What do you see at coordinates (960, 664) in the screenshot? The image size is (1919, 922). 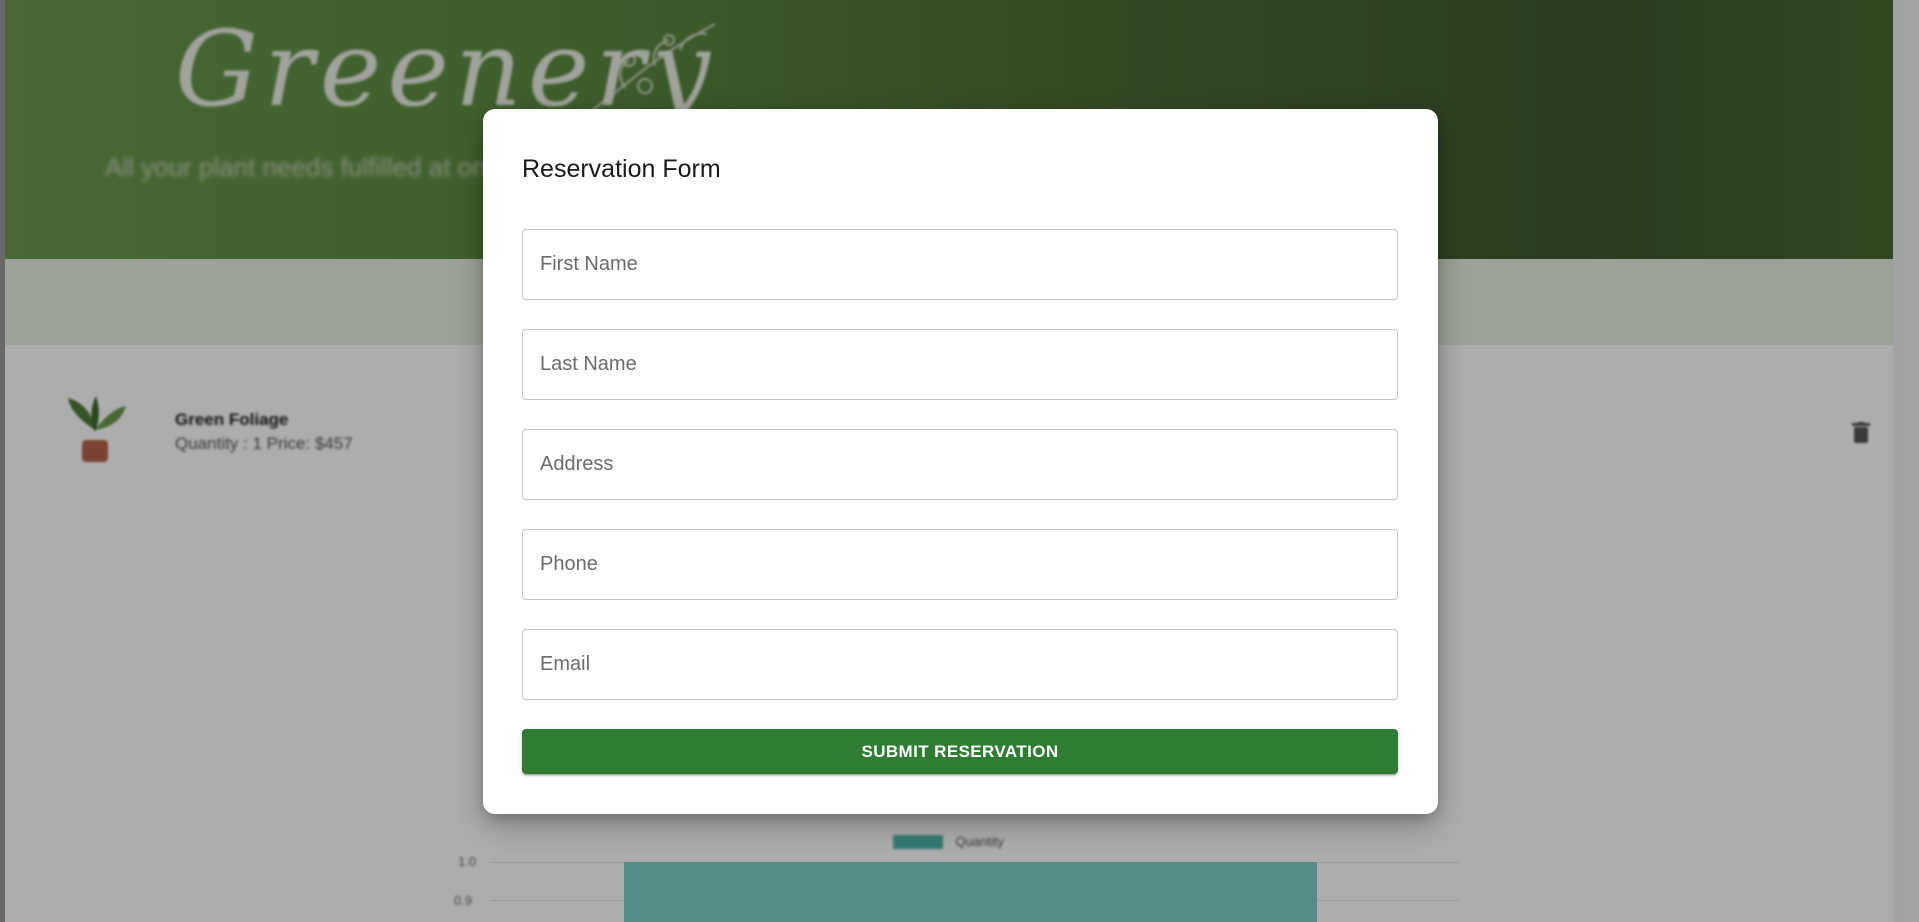 I see `email-field` at bounding box center [960, 664].